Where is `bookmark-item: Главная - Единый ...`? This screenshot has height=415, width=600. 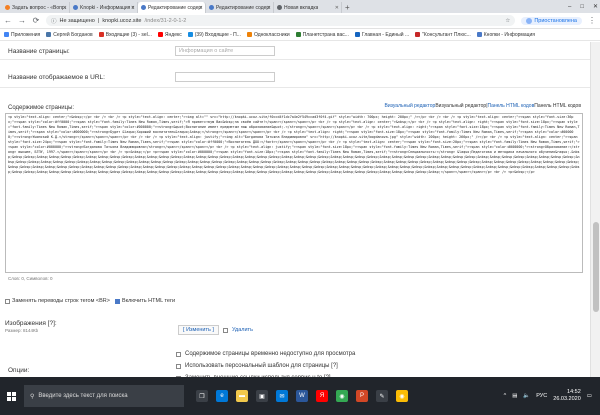
bookmark-item: Главная - Единый ... is located at coordinates (381, 35).